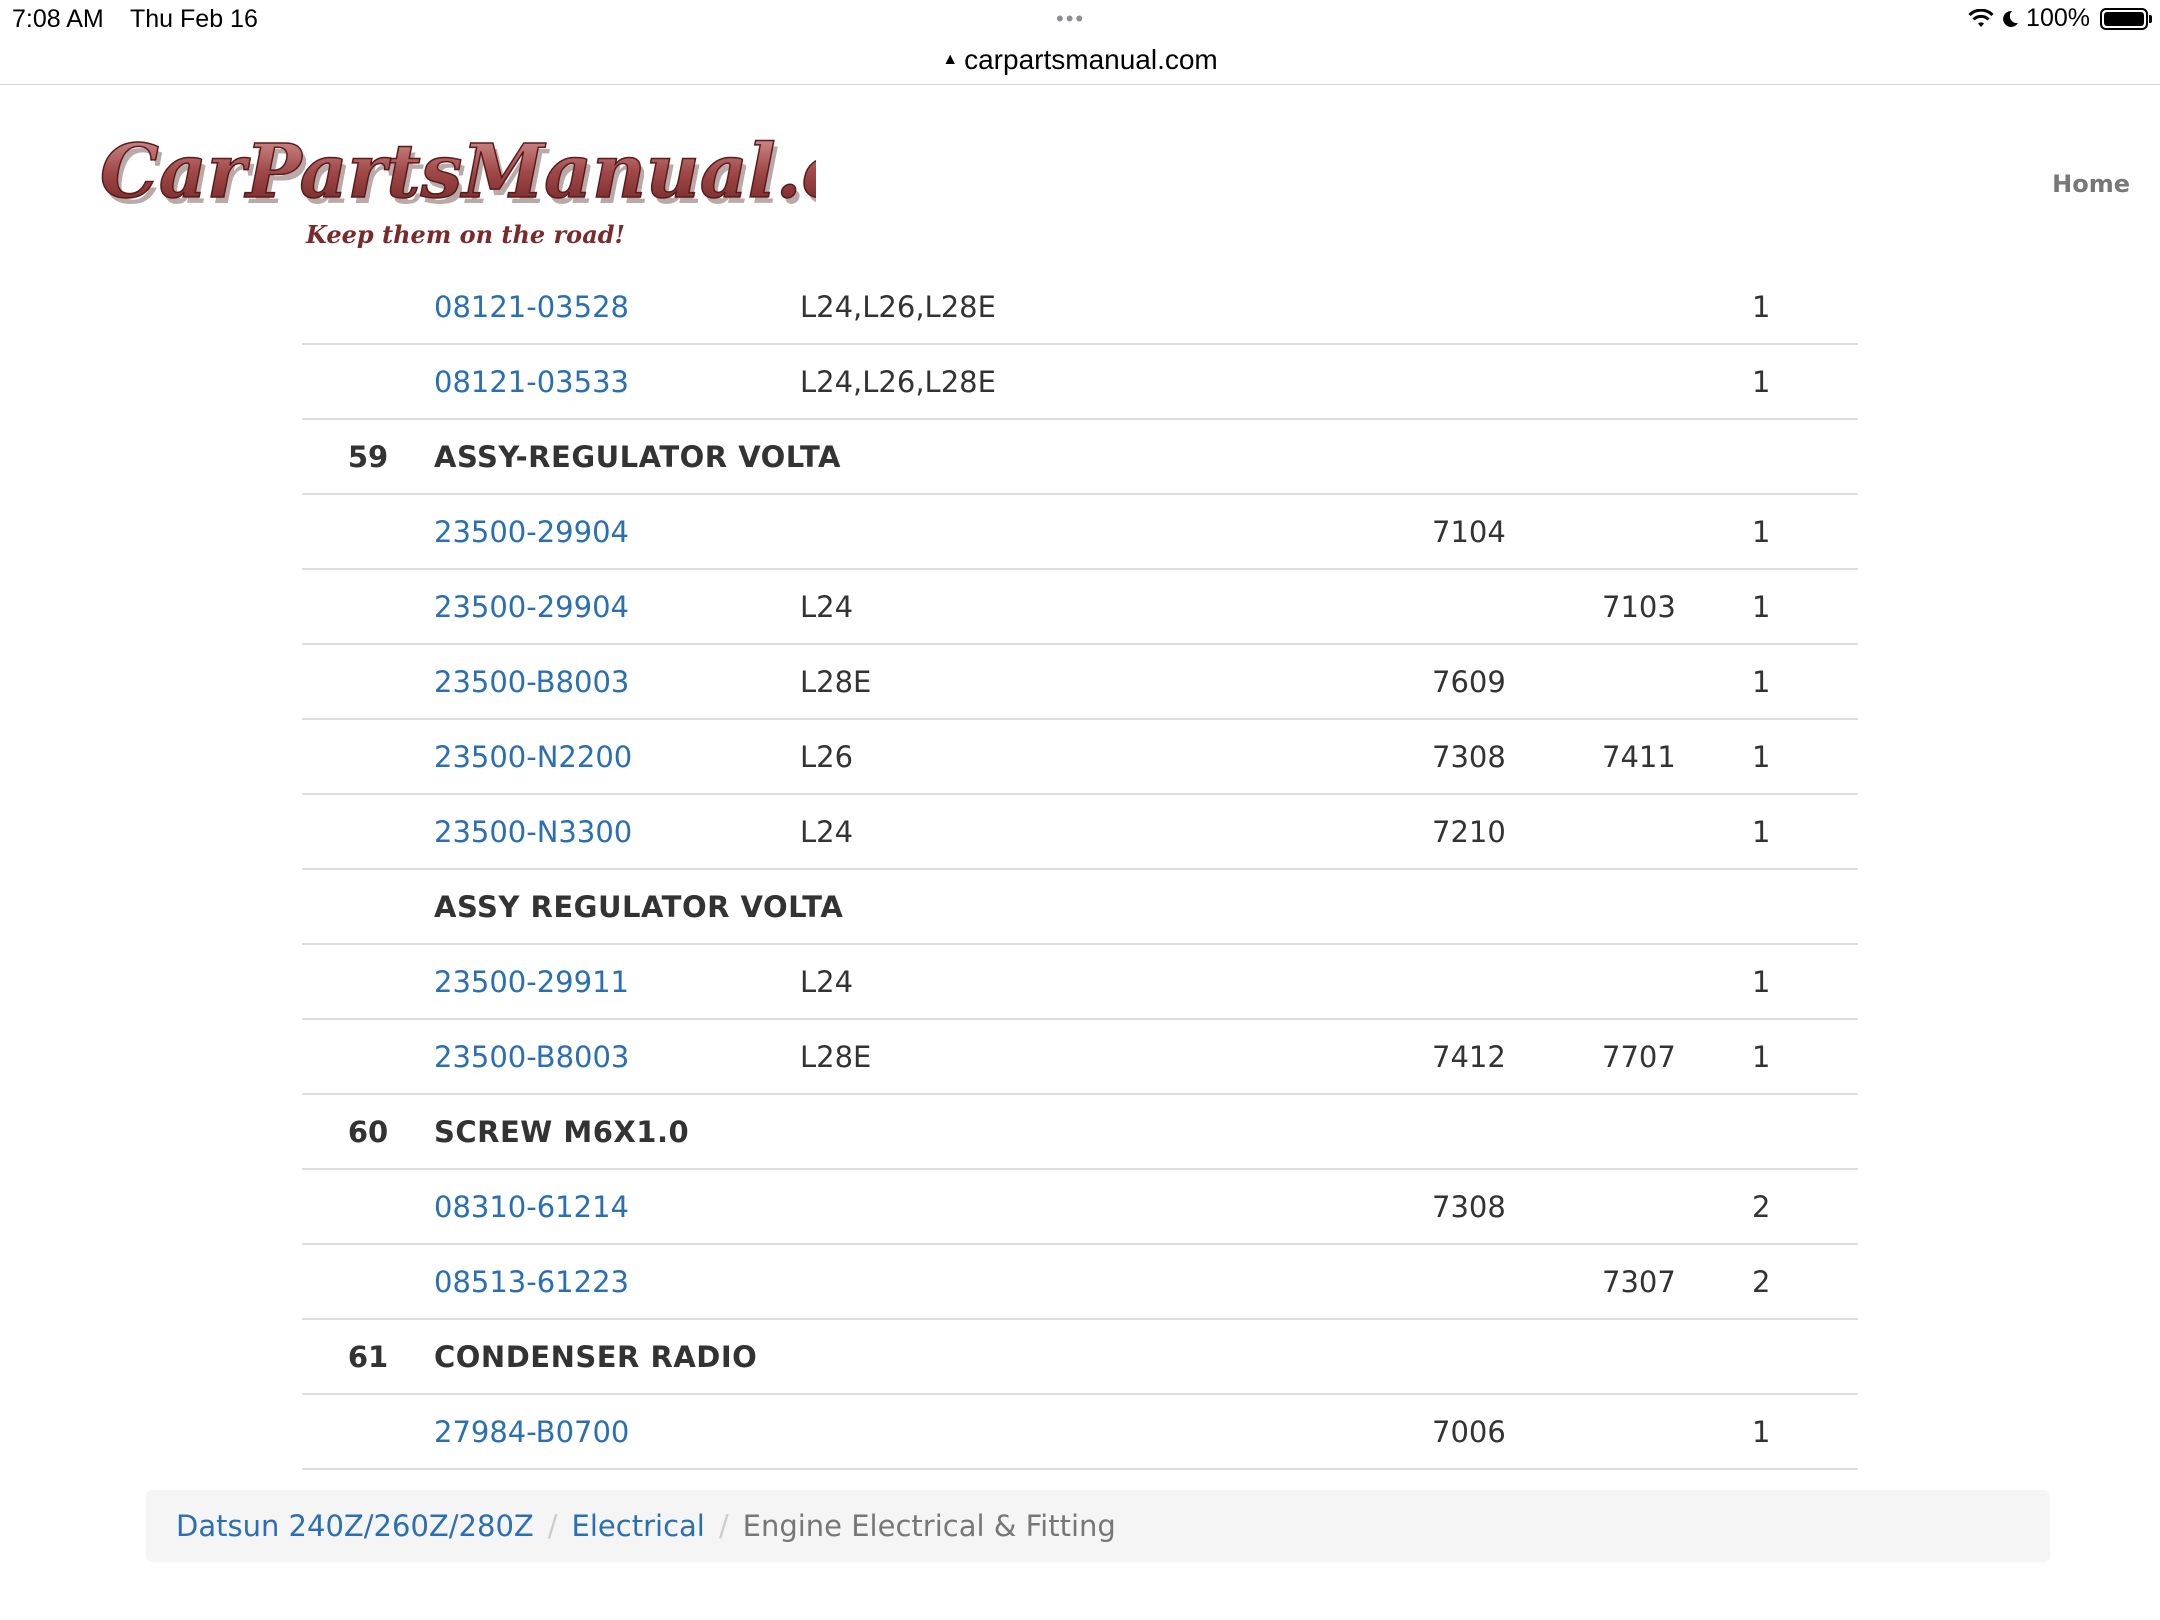  Describe the element at coordinates (531, 1432) in the screenshot. I see `part-number-link: 27984-B0700` at that location.